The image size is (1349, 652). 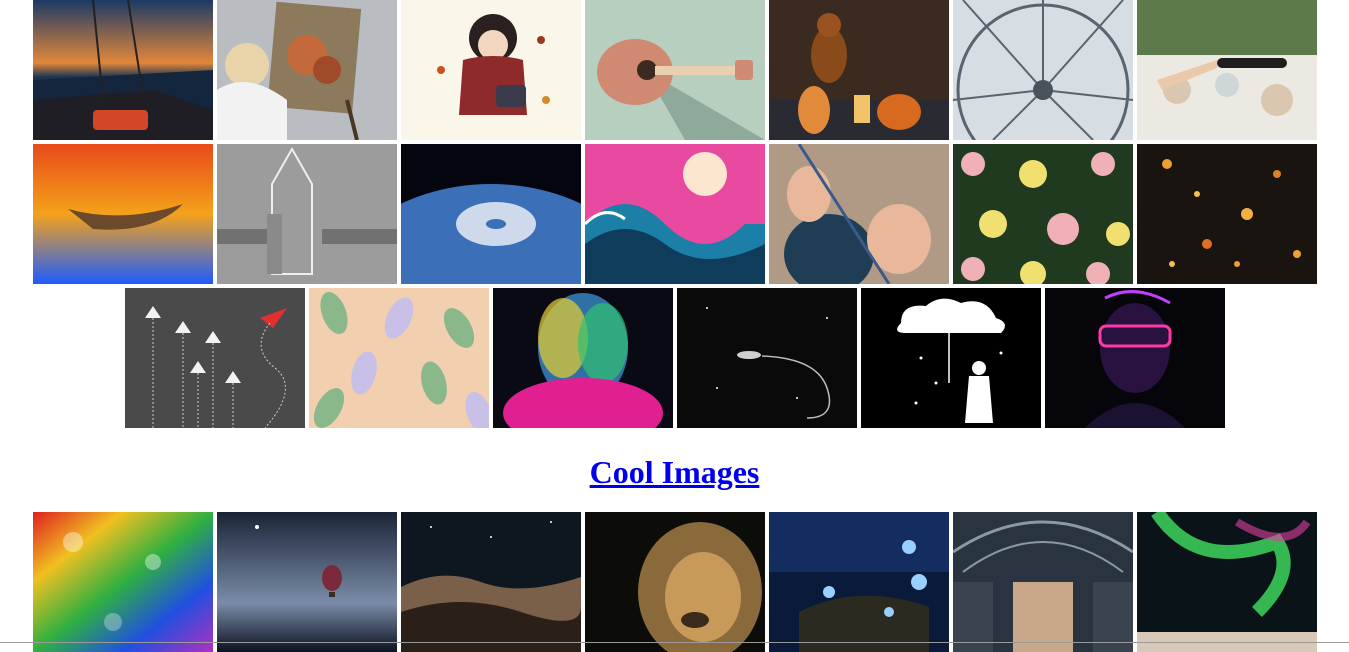 I want to click on sparklers-bokeh-image, so click(x=1227, y=214).